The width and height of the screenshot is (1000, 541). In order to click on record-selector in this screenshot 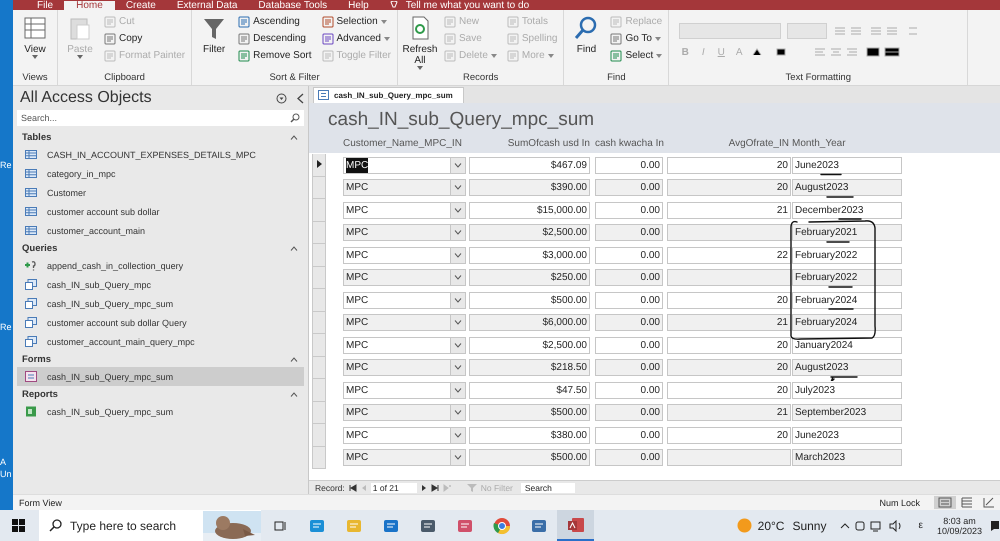, I will do `click(319, 165)`.